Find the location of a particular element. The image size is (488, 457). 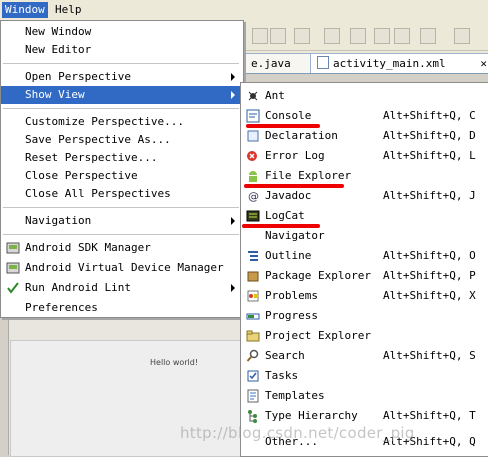

menu-help: Help is located at coordinates (68, 10).